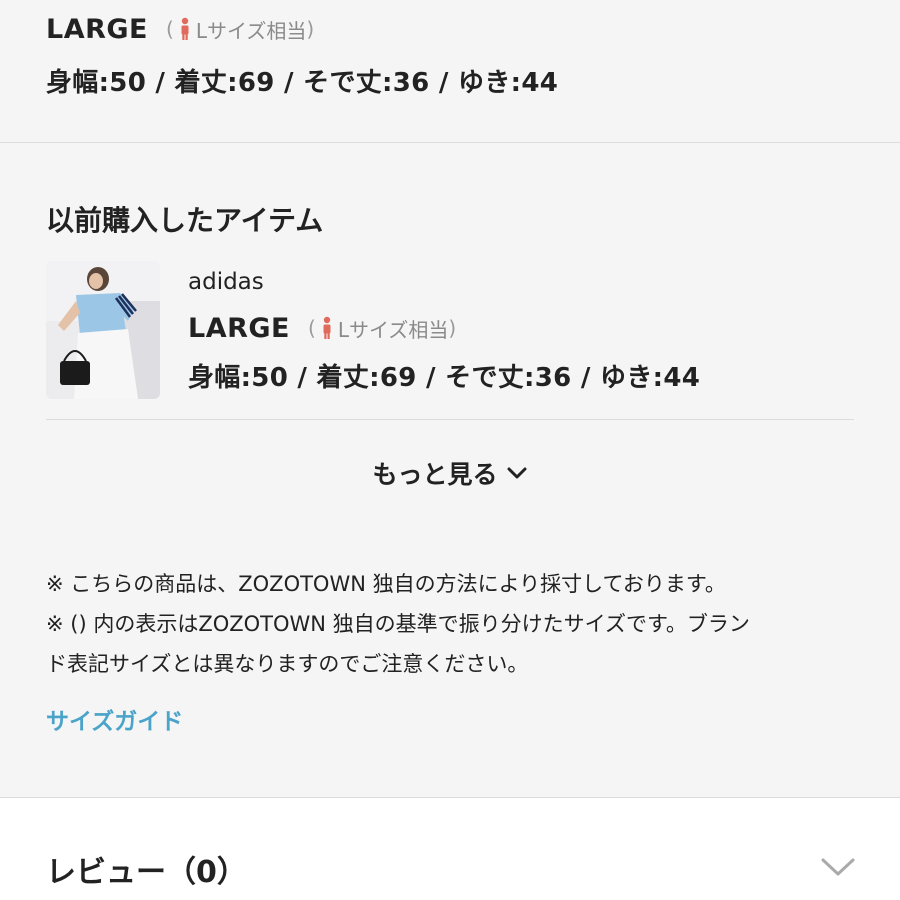 The width and height of the screenshot is (900, 900). What do you see at coordinates (251, 30) in the screenshot?
I see `size-equivalent-label: Lサイズ相当` at bounding box center [251, 30].